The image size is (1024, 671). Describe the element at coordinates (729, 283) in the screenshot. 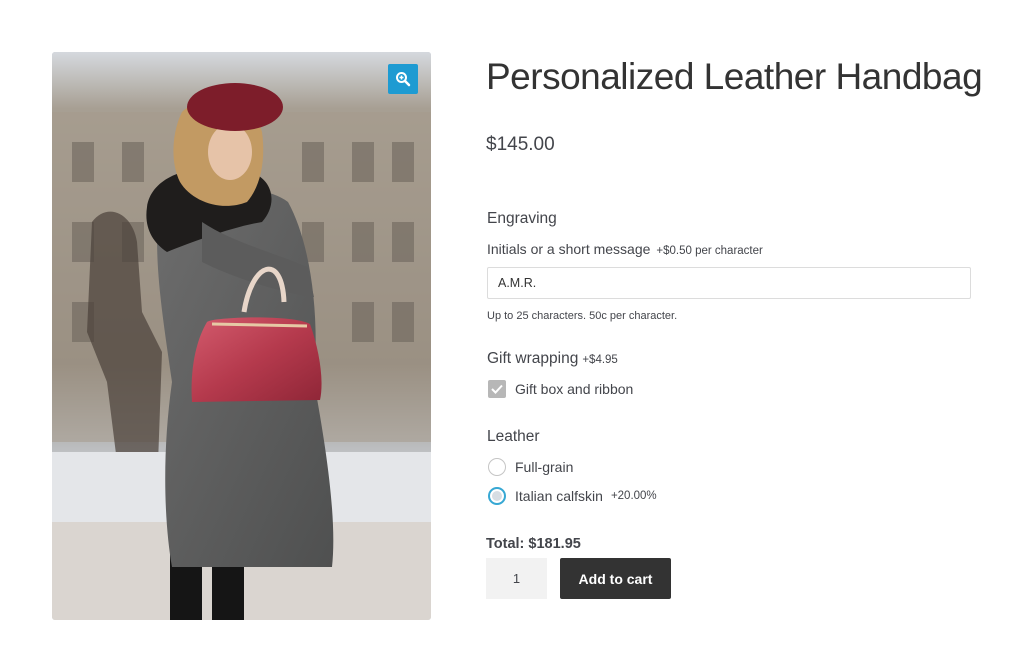

I see `engraving-input: A.M.R.` at that location.